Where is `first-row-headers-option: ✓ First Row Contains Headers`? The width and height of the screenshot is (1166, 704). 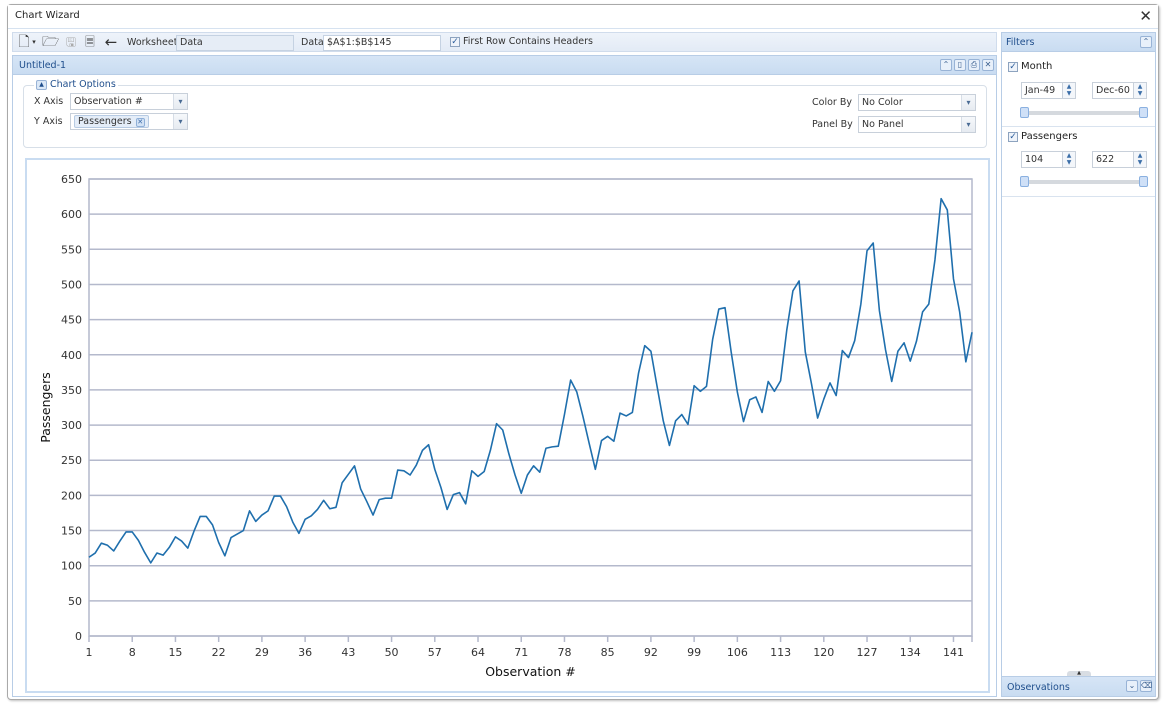
first-row-headers-option: ✓ First Row Contains Headers is located at coordinates (521, 41).